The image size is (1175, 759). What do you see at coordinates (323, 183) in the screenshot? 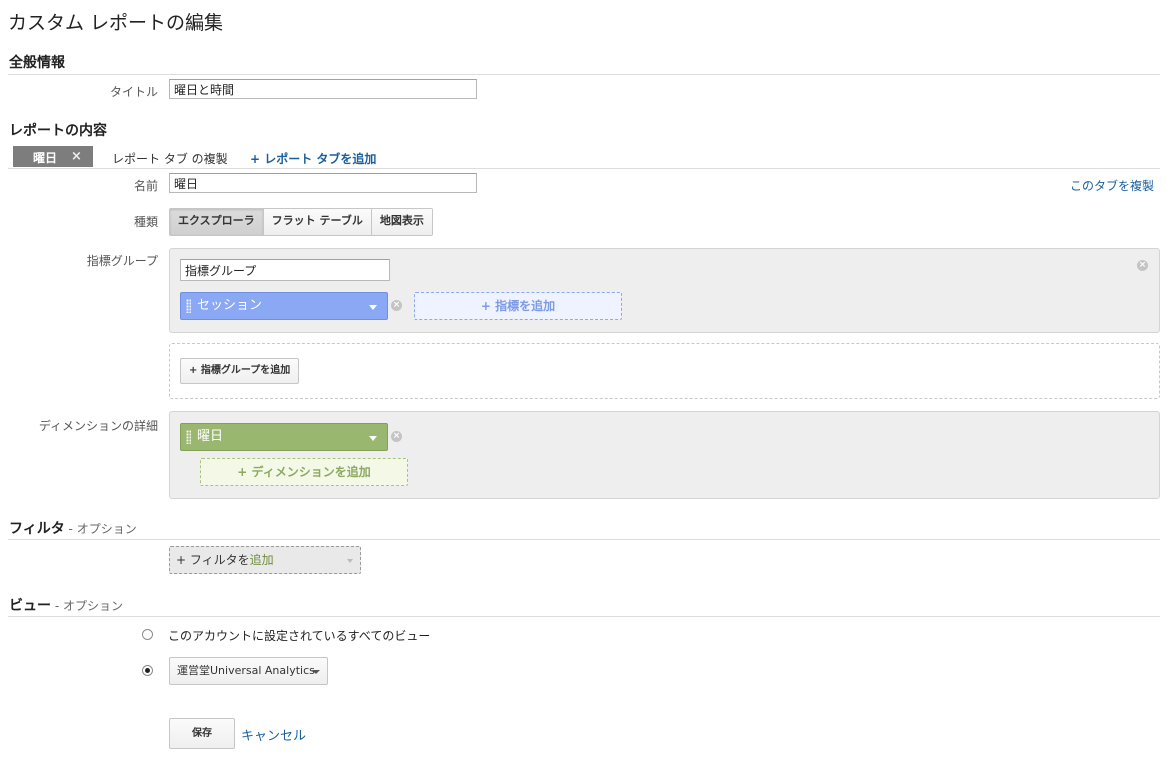
I see `name-input` at bounding box center [323, 183].